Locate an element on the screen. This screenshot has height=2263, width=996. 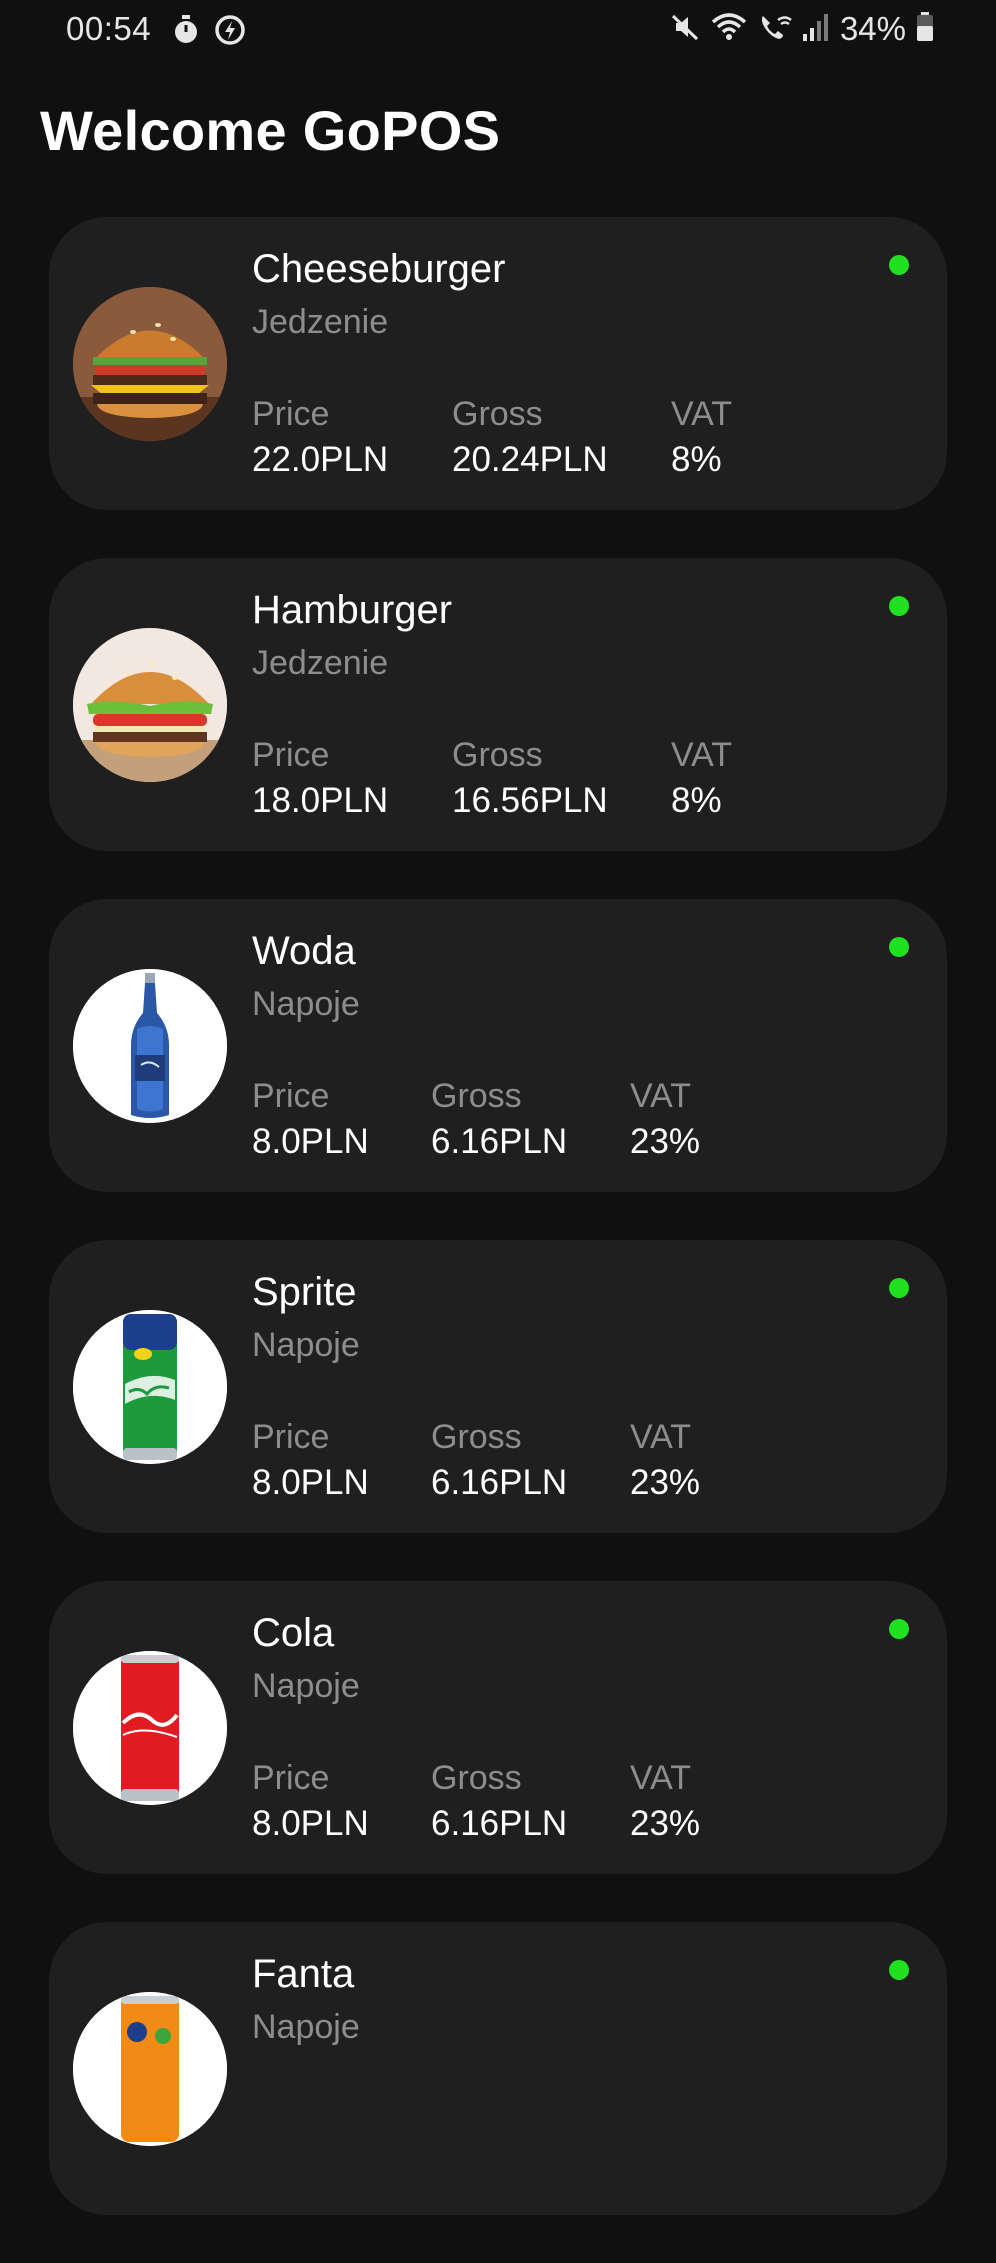
hamburger-image is located at coordinates (150, 705).